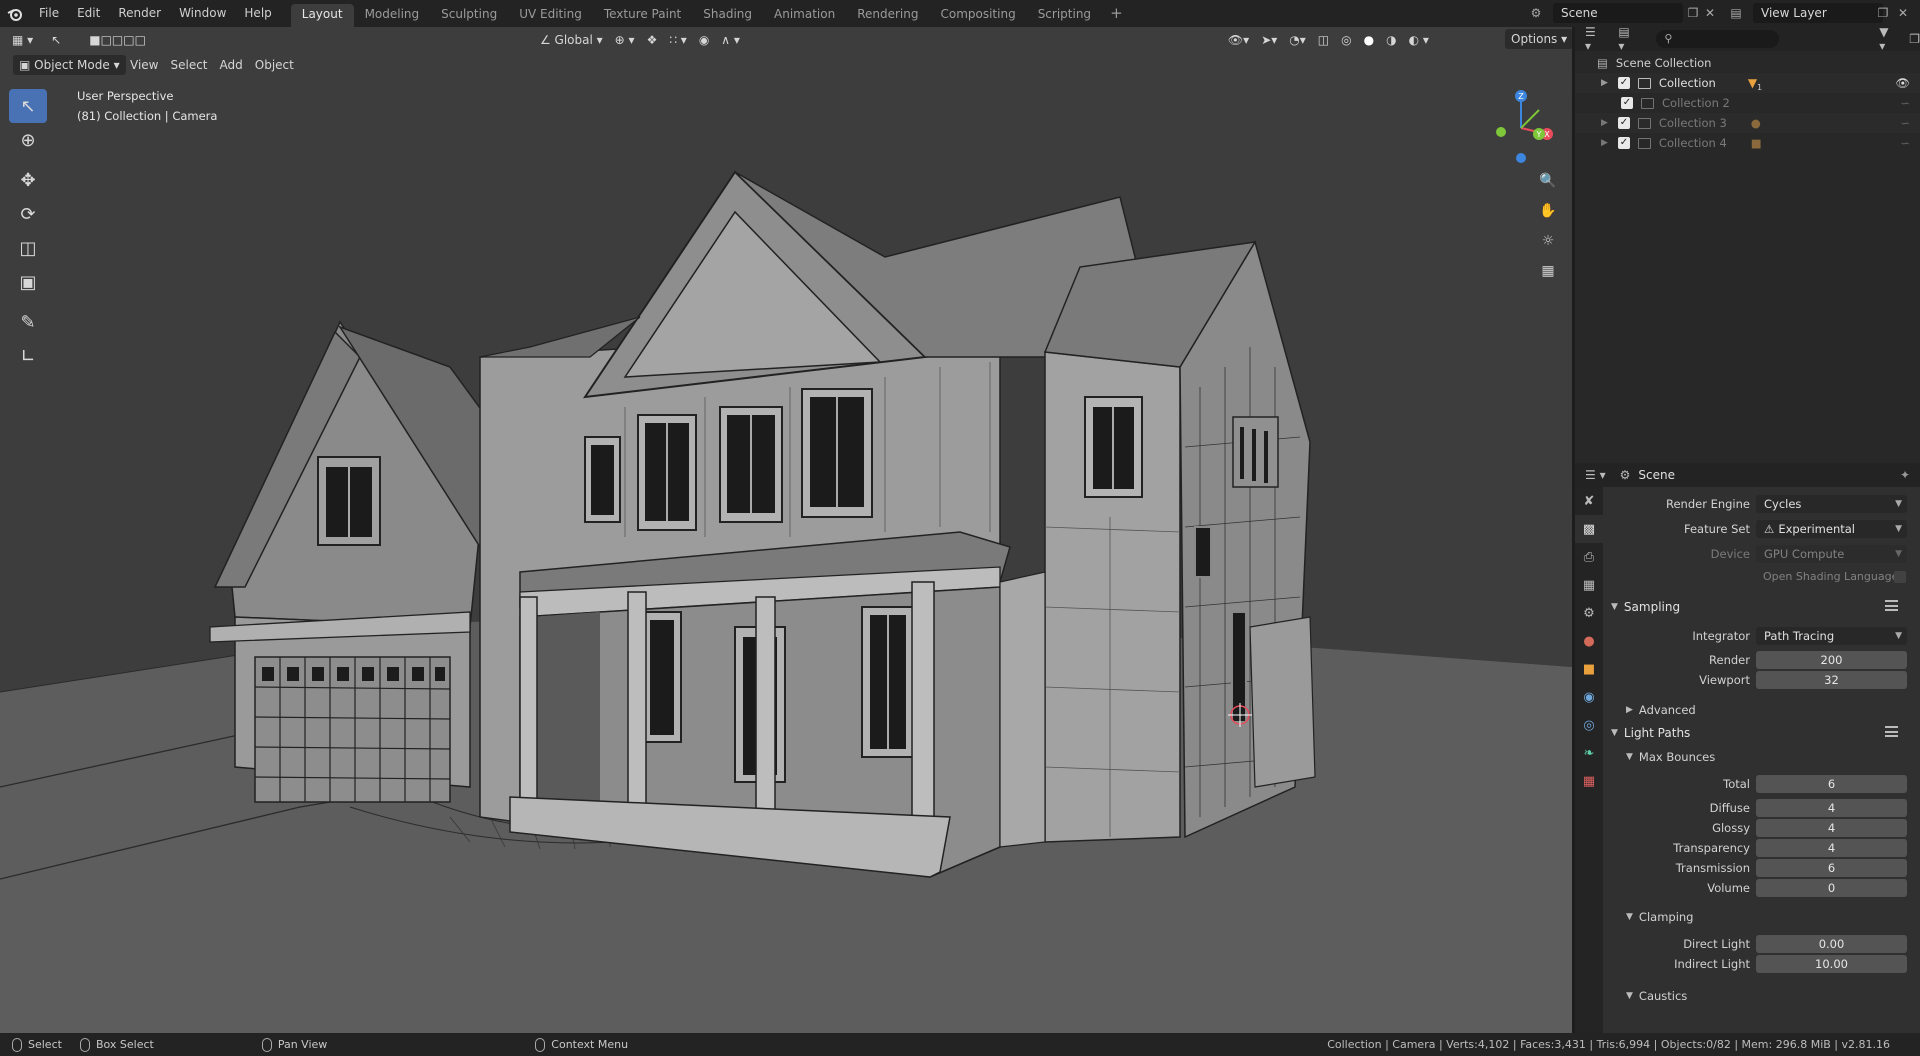 The height and width of the screenshot is (1056, 1920). Describe the element at coordinates (1520, 124) in the screenshot. I see `axis-gizmo: Z X Y` at that location.